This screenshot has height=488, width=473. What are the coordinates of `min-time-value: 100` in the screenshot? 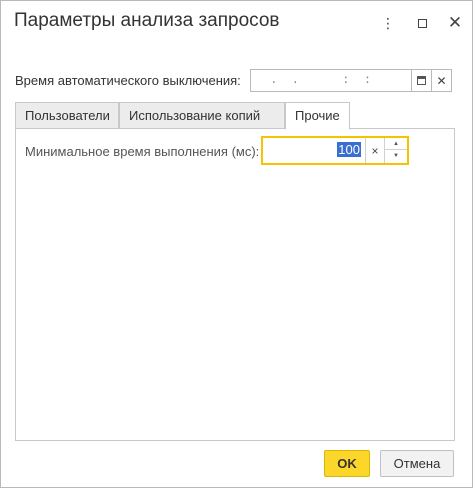 It's located at (349, 149).